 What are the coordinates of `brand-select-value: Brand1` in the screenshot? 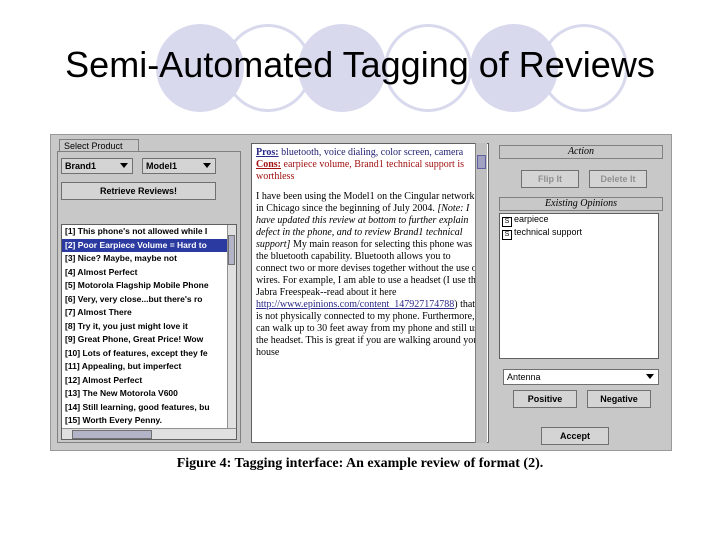 It's located at (81, 166).